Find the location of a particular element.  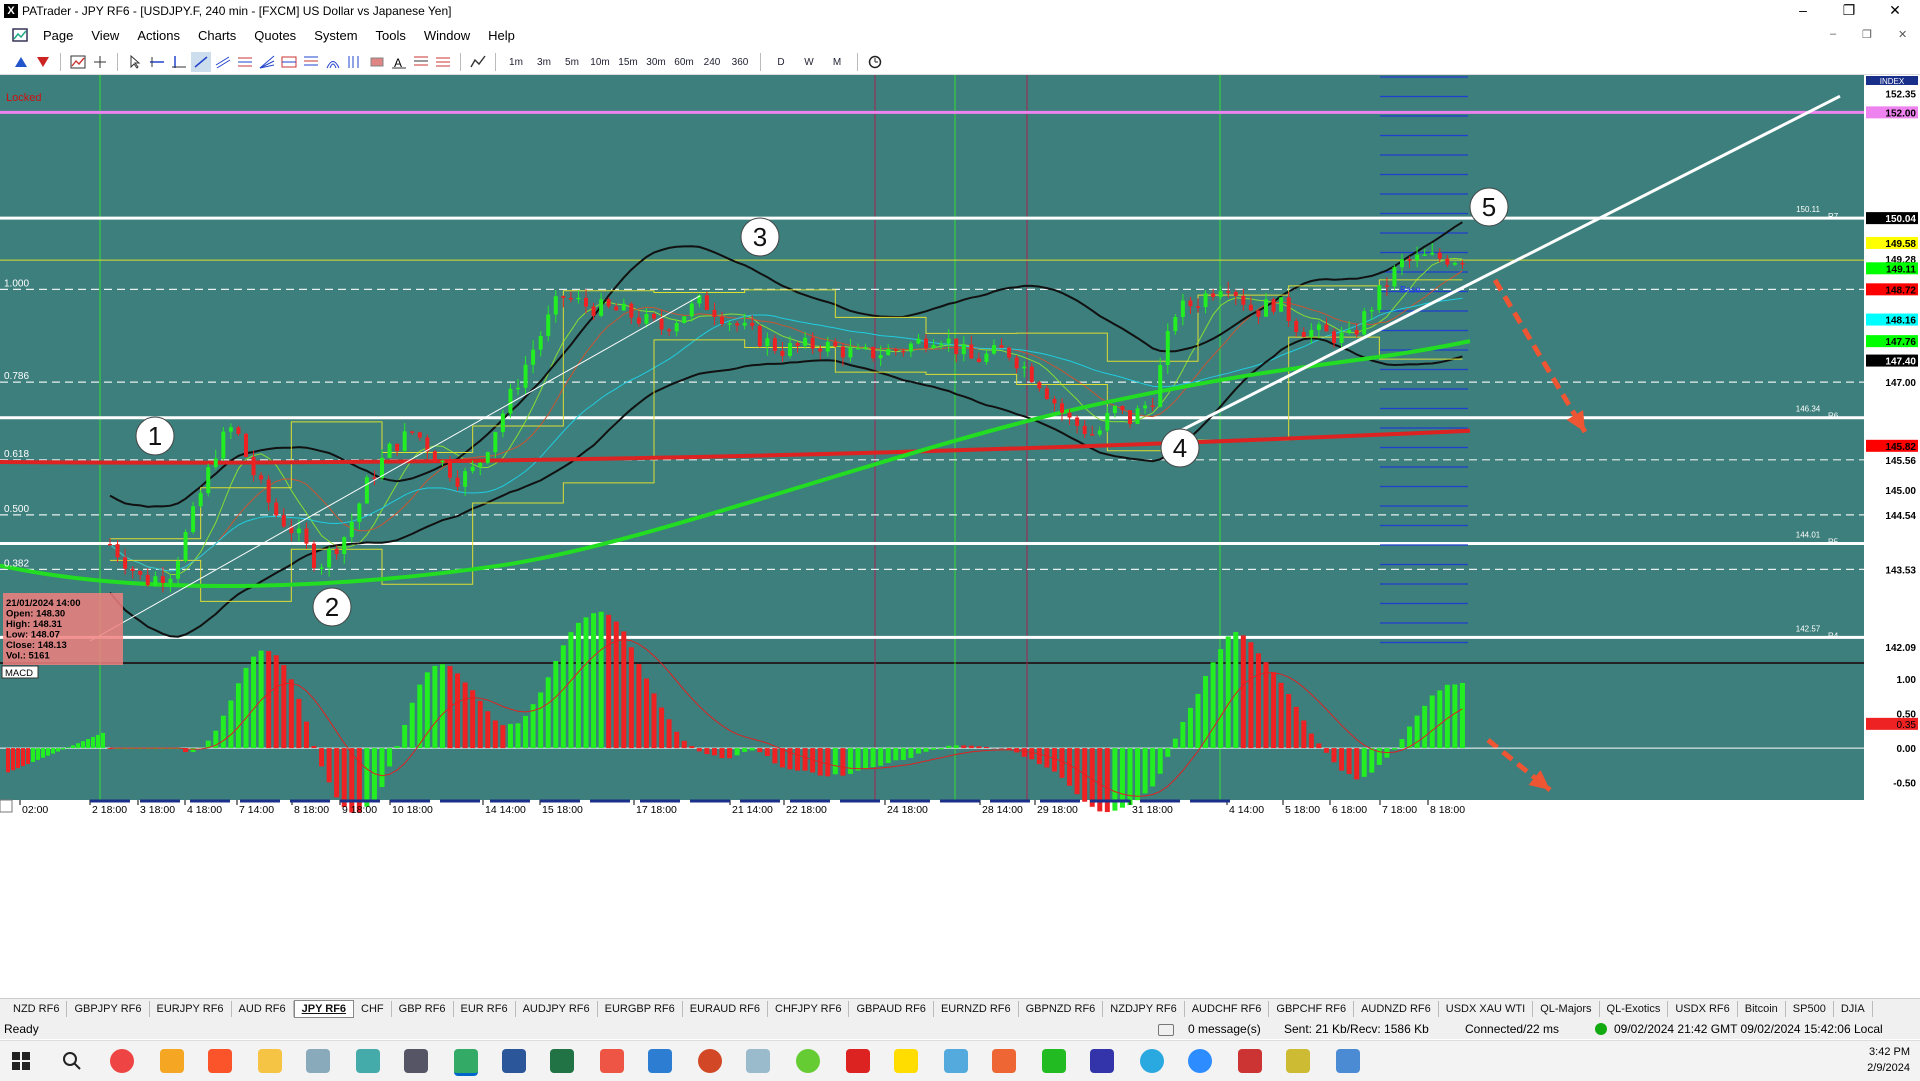

s-app-icon is located at coordinates (612, 1061).